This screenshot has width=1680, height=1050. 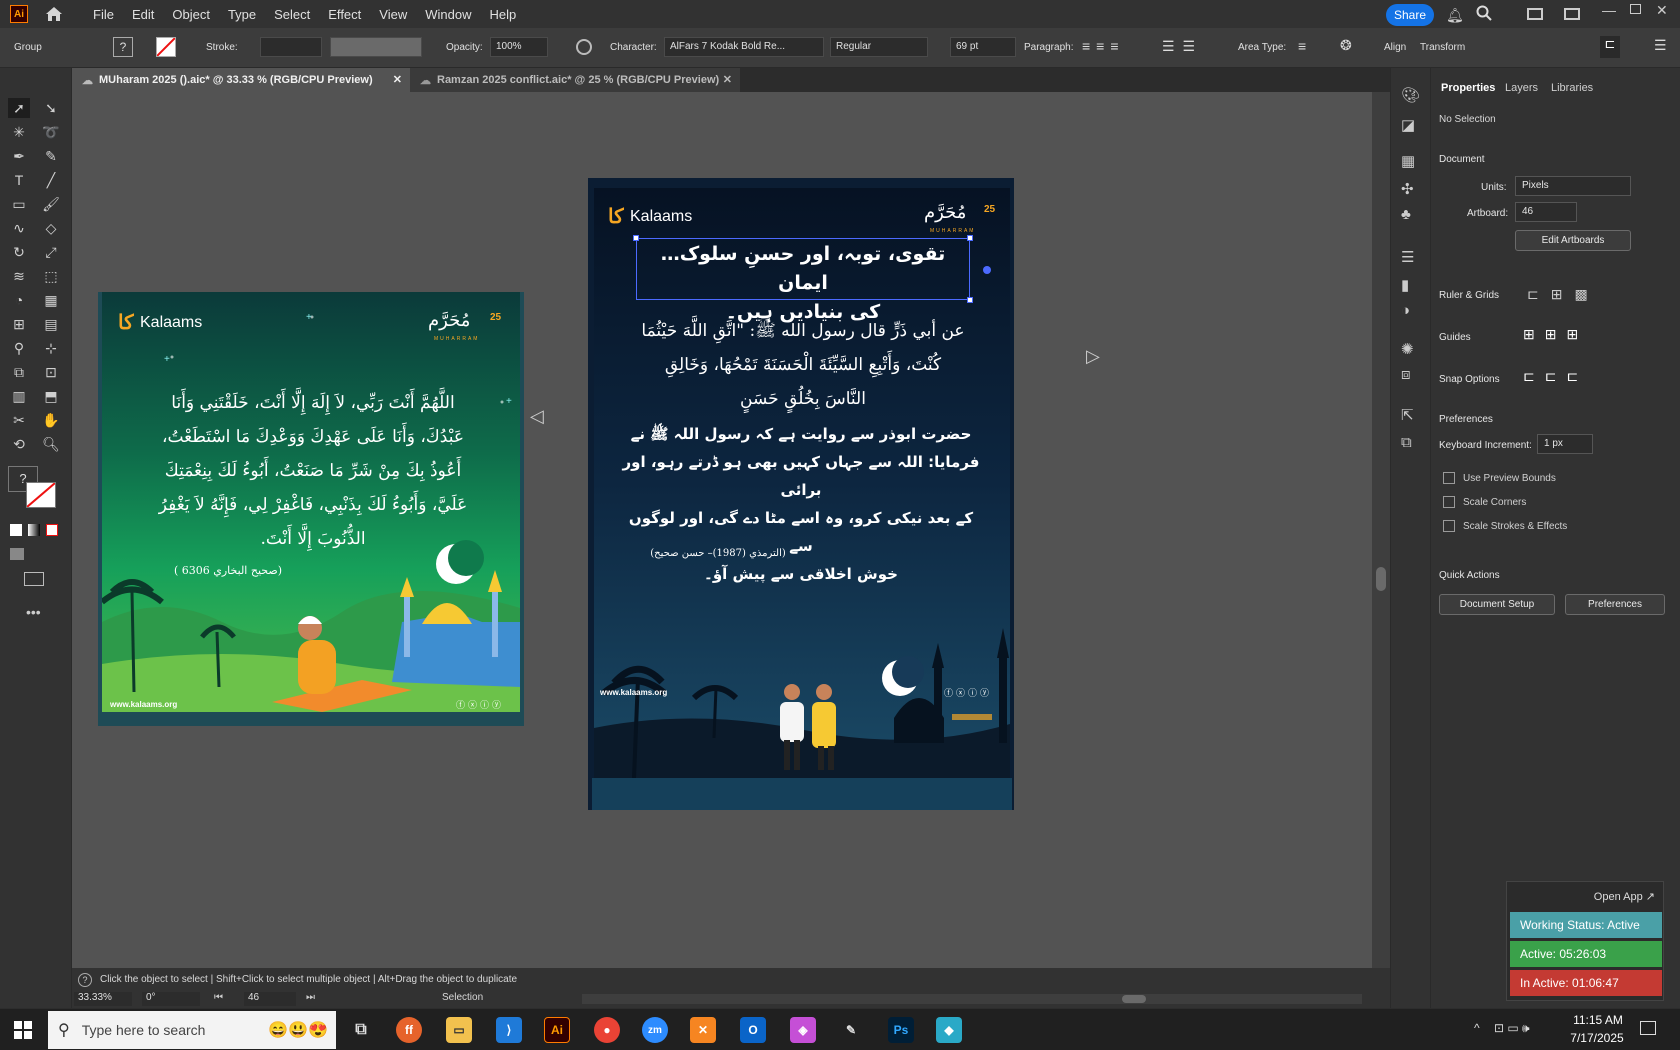 I want to click on zoom-select: 33.33%, so click(x=103, y=999).